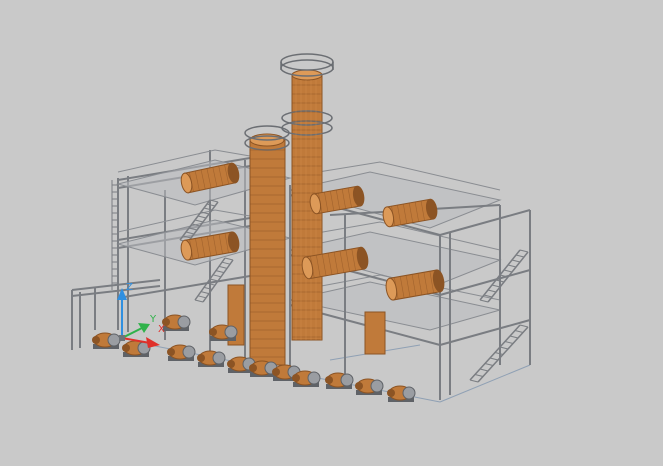  What do you see at coordinates (375, 333) in the screenshot?
I see `column-small-center` at bounding box center [375, 333].